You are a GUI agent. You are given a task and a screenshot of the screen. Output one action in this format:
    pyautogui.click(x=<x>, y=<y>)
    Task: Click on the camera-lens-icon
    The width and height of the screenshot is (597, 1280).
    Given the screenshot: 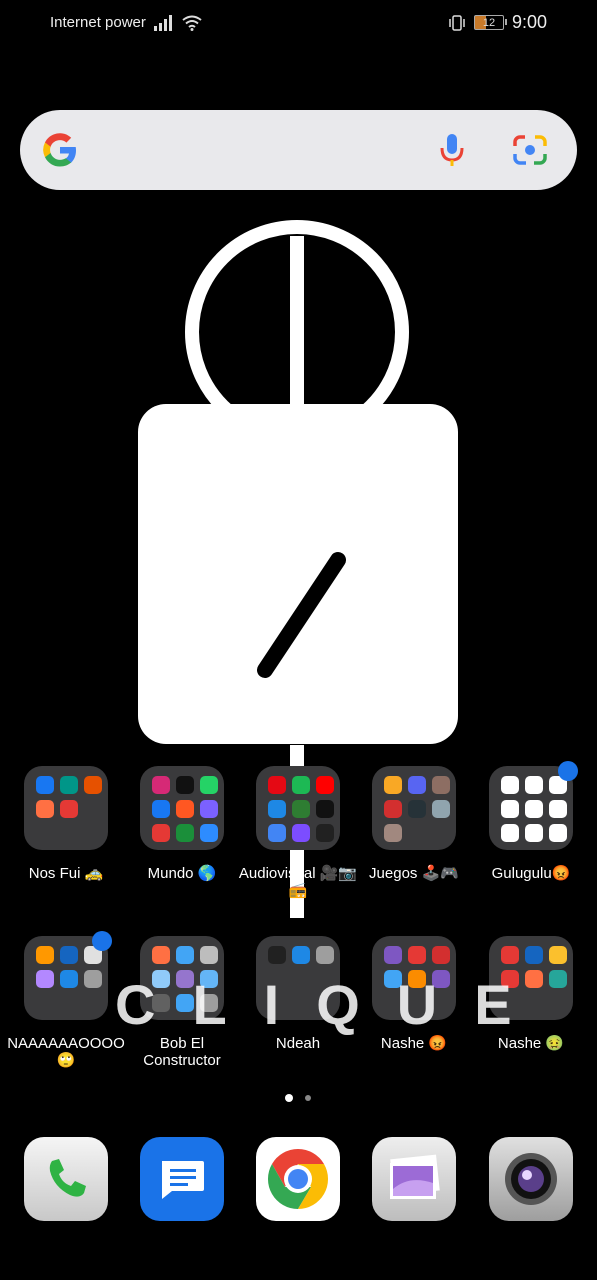 What is the action you would take?
    pyautogui.click(x=531, y=1179)
    